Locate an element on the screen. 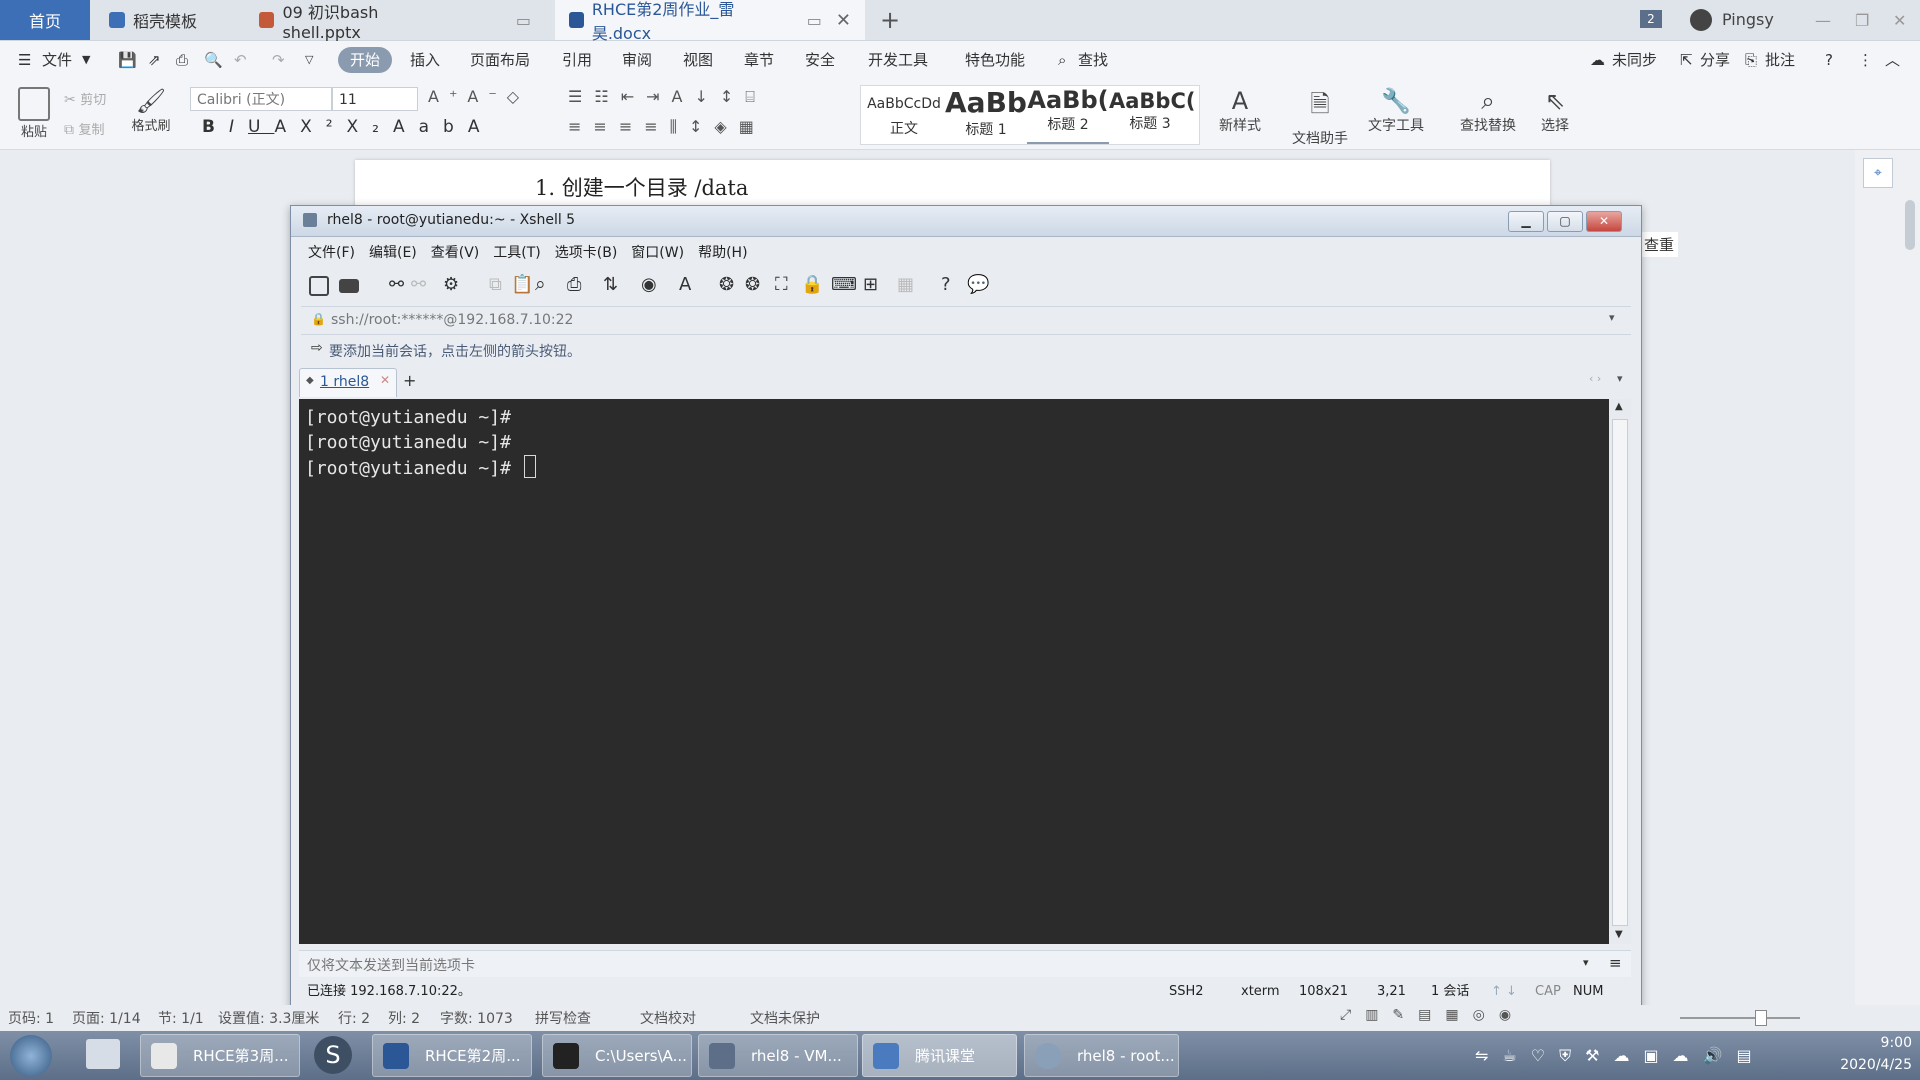 This screenshot has height=1080, width=1920. menu-file: 文件 is located at coordinates (57, 60).